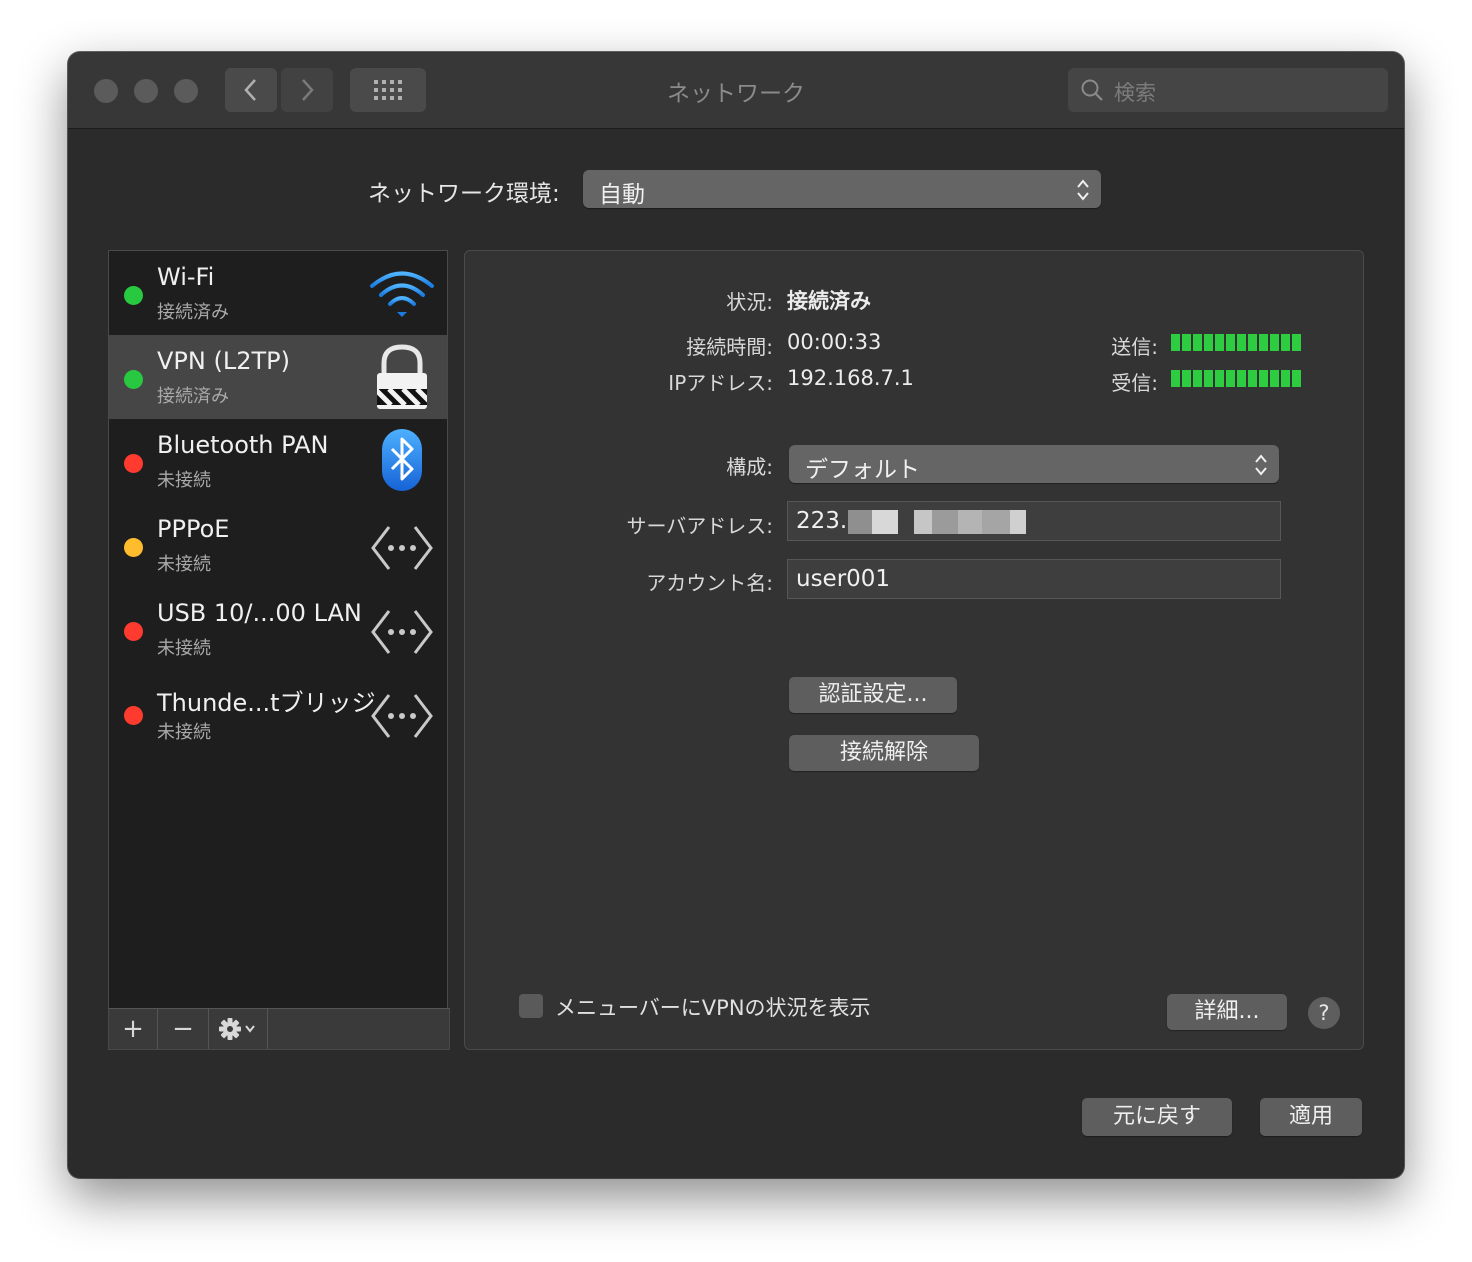 Image resolution: width=1472 pixels, height=1262 pixels. I want to click on service-name: VPN (L2TP), so click(223, 361).